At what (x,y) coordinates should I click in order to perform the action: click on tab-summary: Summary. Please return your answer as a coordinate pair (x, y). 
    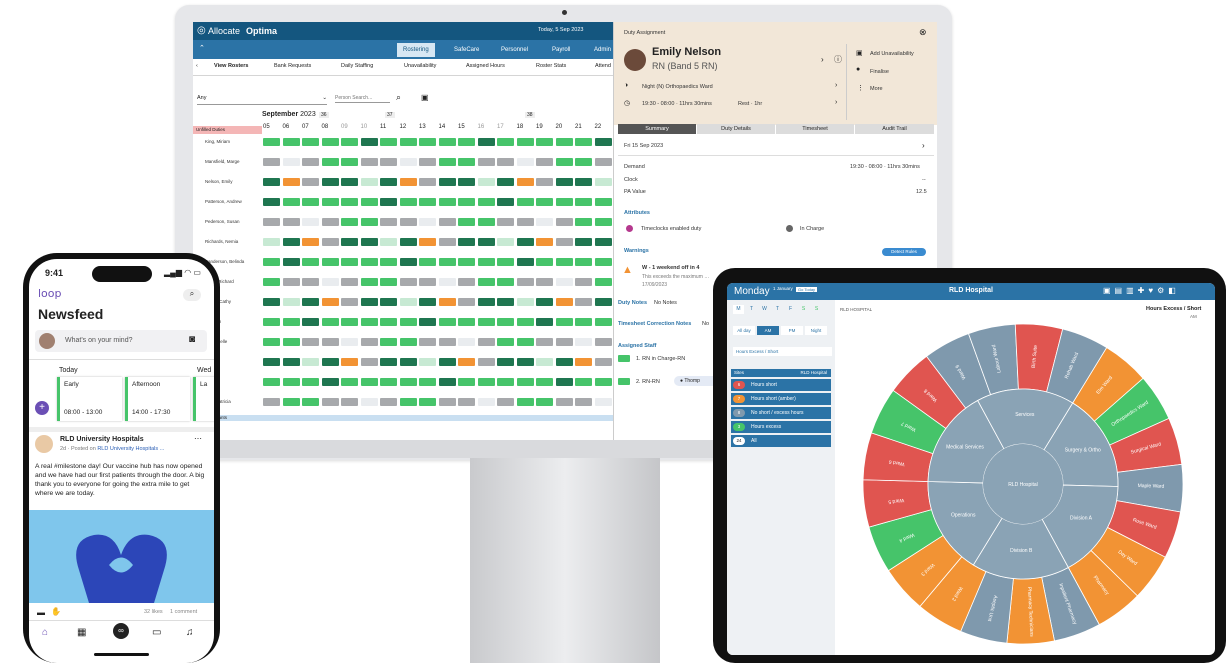
    Looking at the image, I should click on (657, 129).